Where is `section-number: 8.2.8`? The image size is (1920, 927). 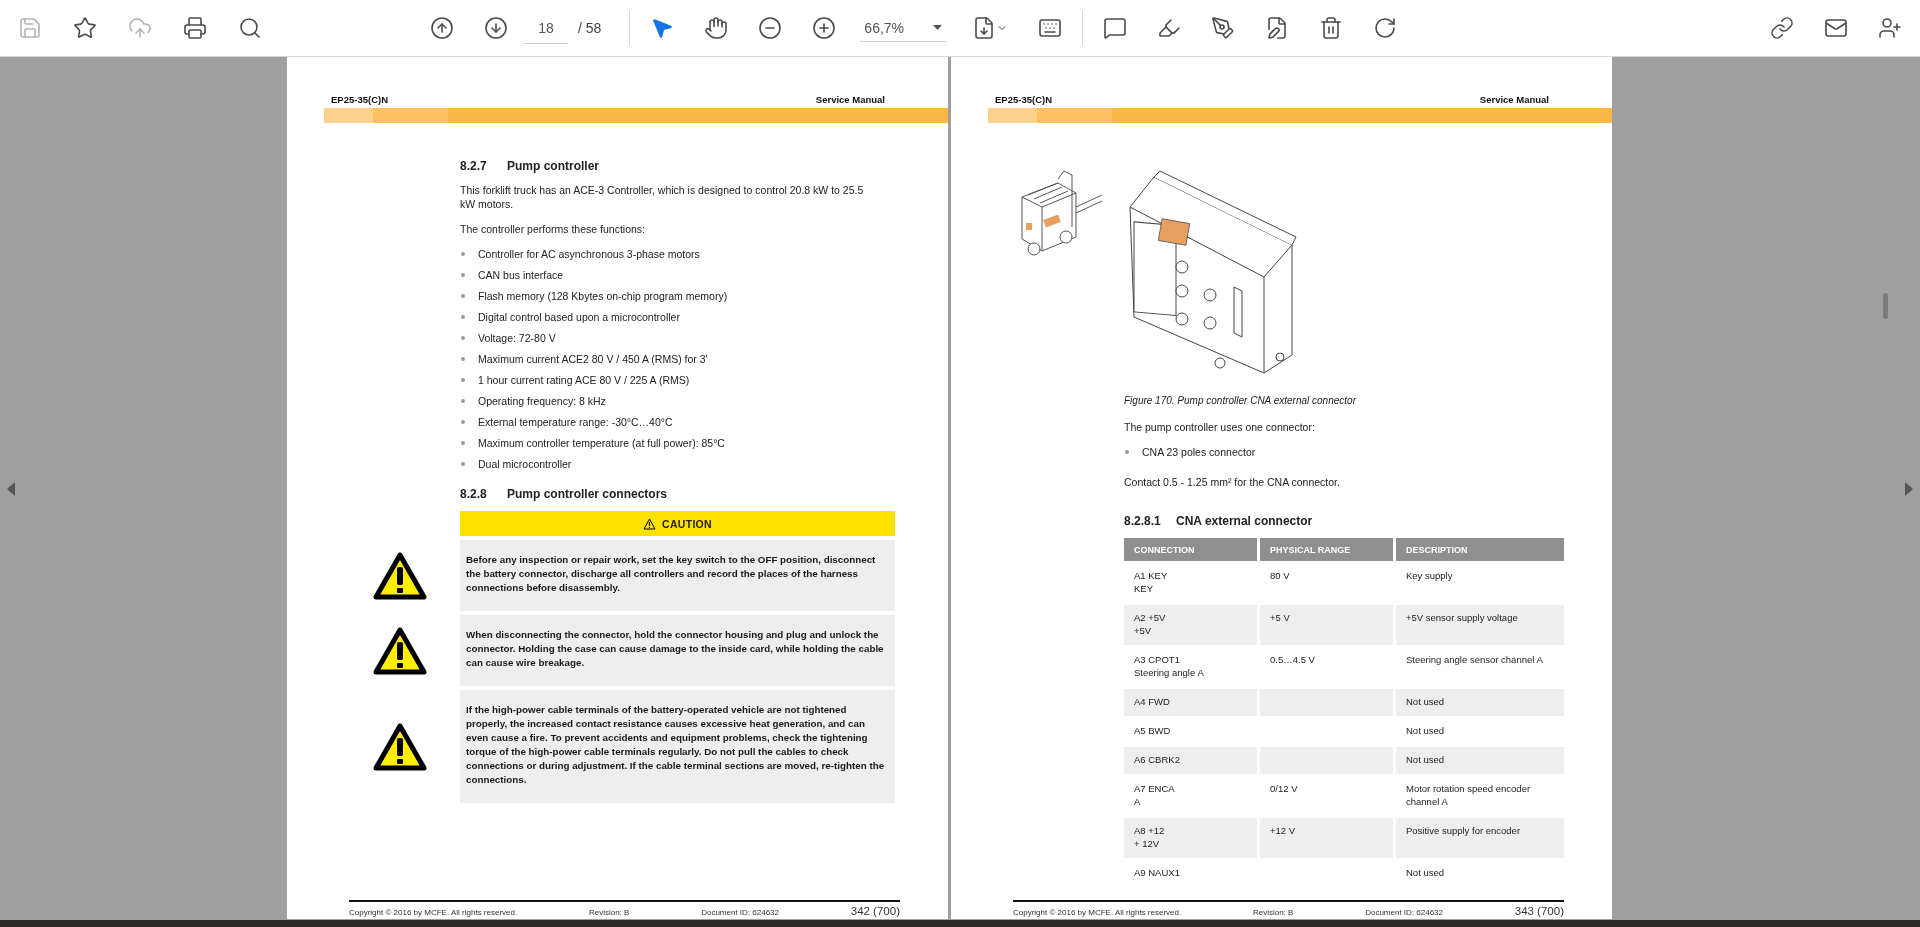
section-number: 8.2.8 is located at coordinates (474, 494).